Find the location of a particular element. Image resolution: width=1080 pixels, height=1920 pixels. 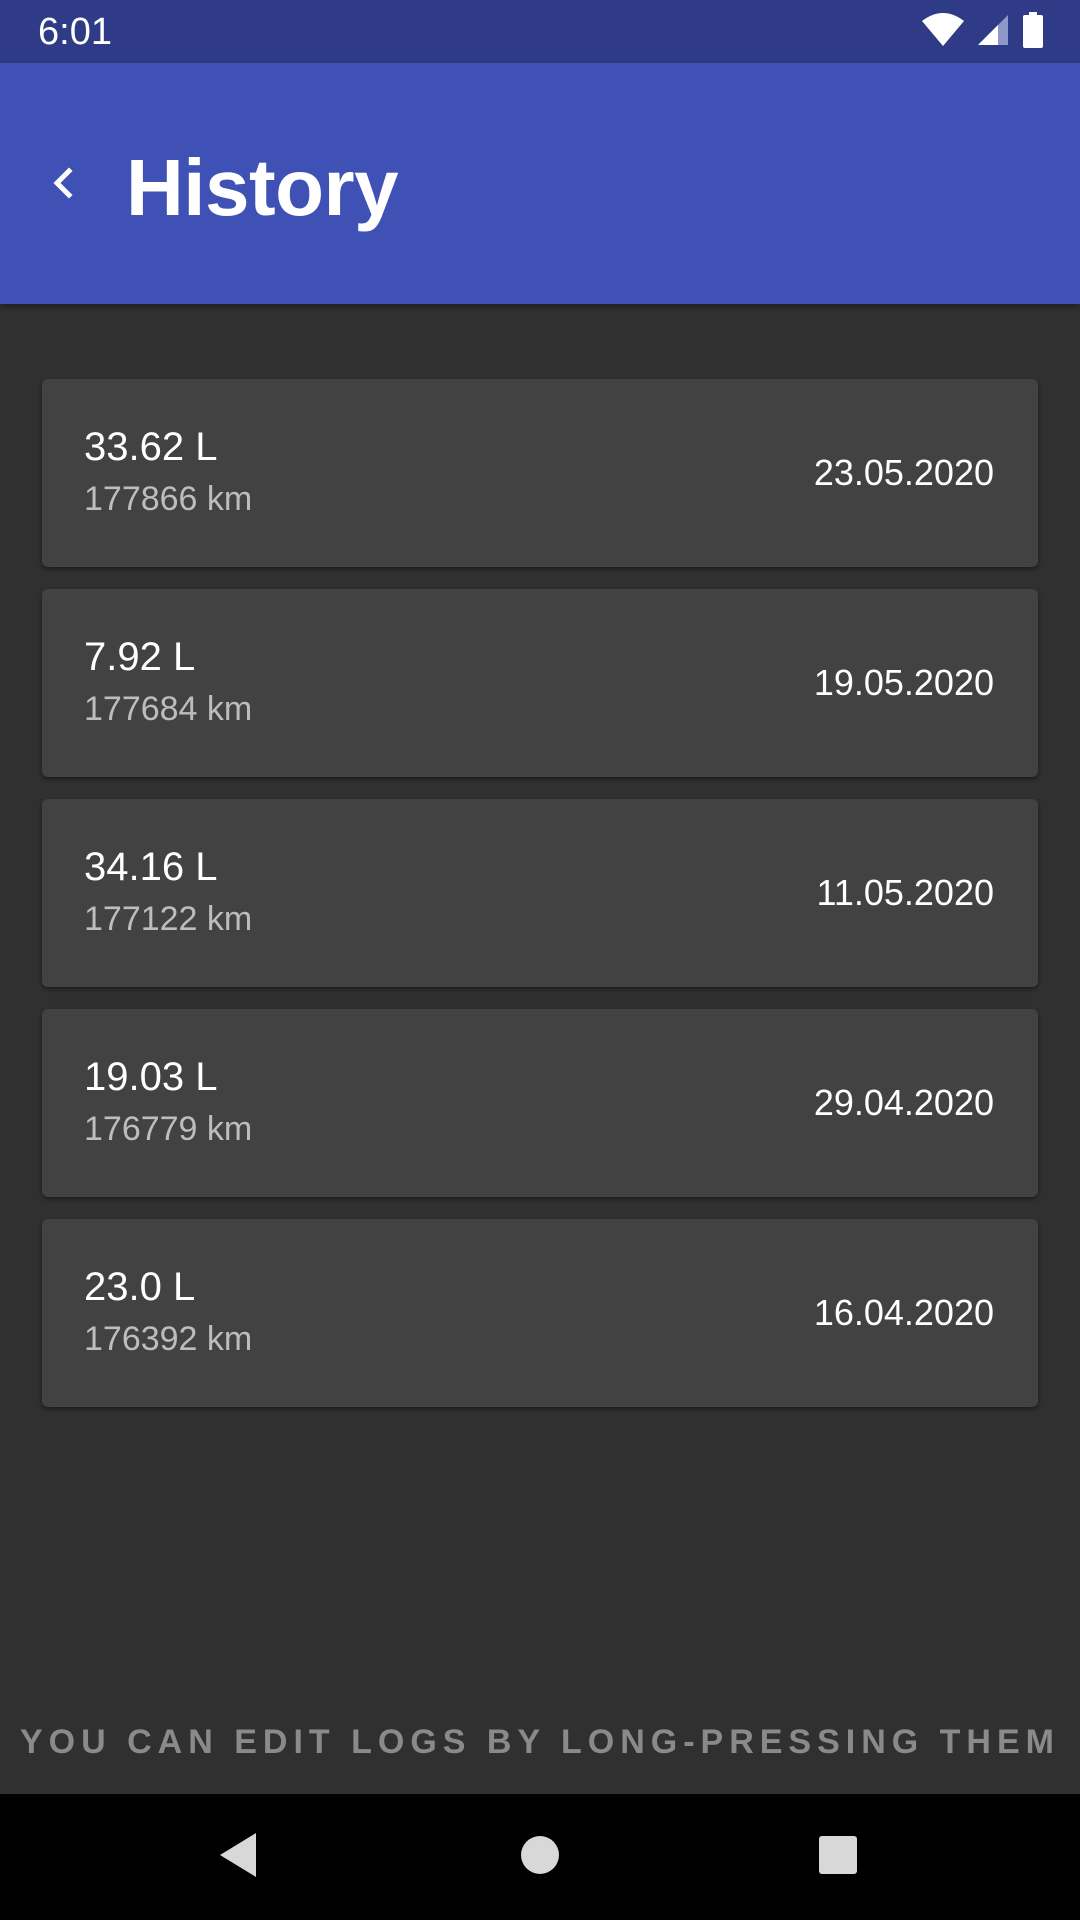

nav-back-button is located at coordinates (238, 1857).